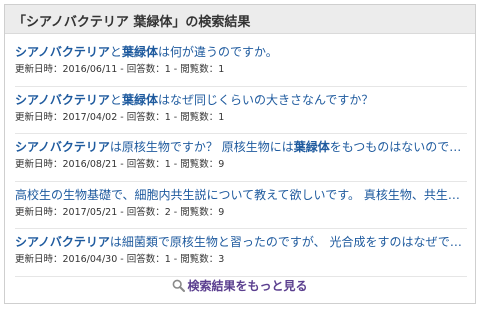 This screenshot has width=480, height=310. Describe the element at coordinates (217, 52) in the screenshot. I see `title-text: は何が違うのですか。` at that location.